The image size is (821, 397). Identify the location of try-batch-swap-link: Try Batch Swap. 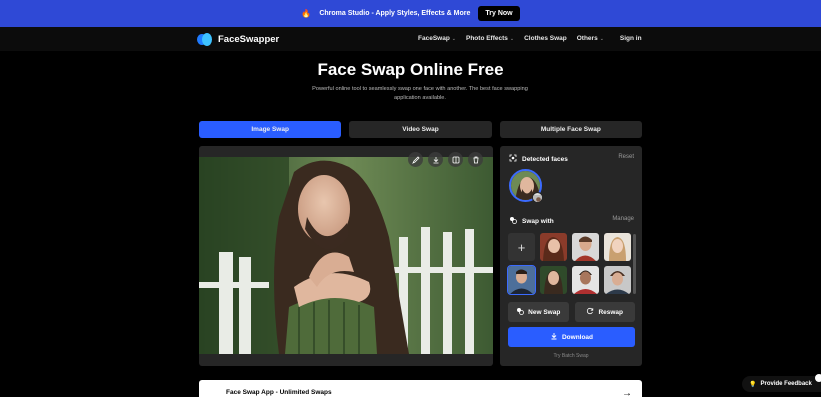
(571, 356).